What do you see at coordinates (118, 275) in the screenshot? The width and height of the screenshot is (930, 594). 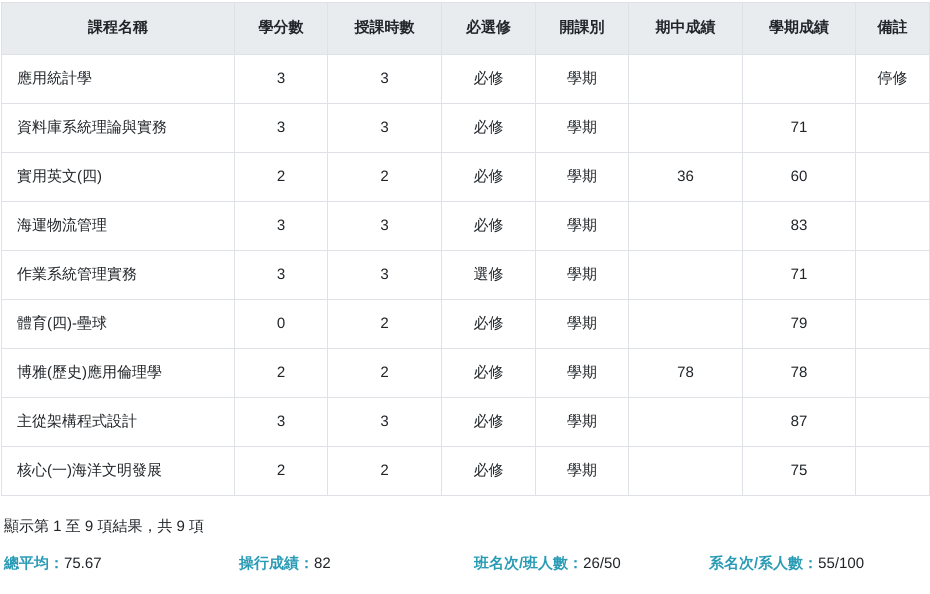 I see `table-cell: 作業系統管理實務` at bounding box center [118, 275].